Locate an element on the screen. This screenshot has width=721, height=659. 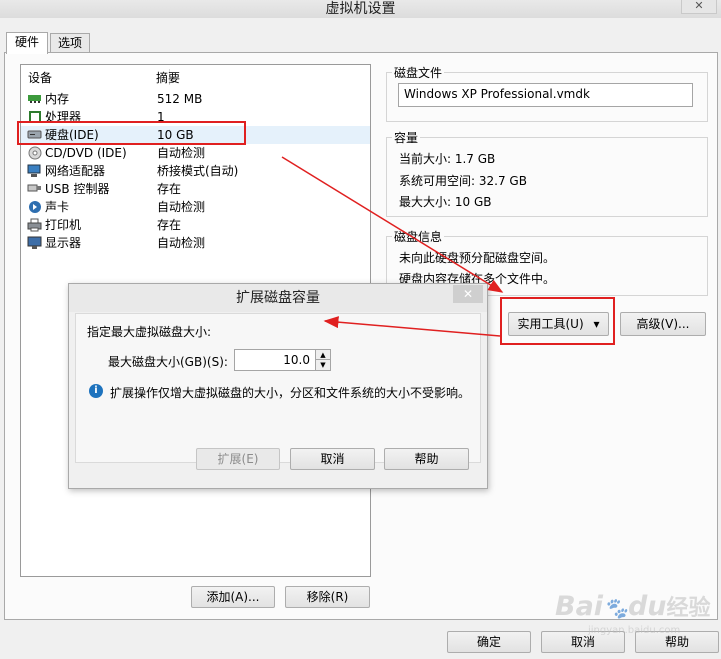
arrow-utilities-to-dialog is located at coordinates (412, 326).